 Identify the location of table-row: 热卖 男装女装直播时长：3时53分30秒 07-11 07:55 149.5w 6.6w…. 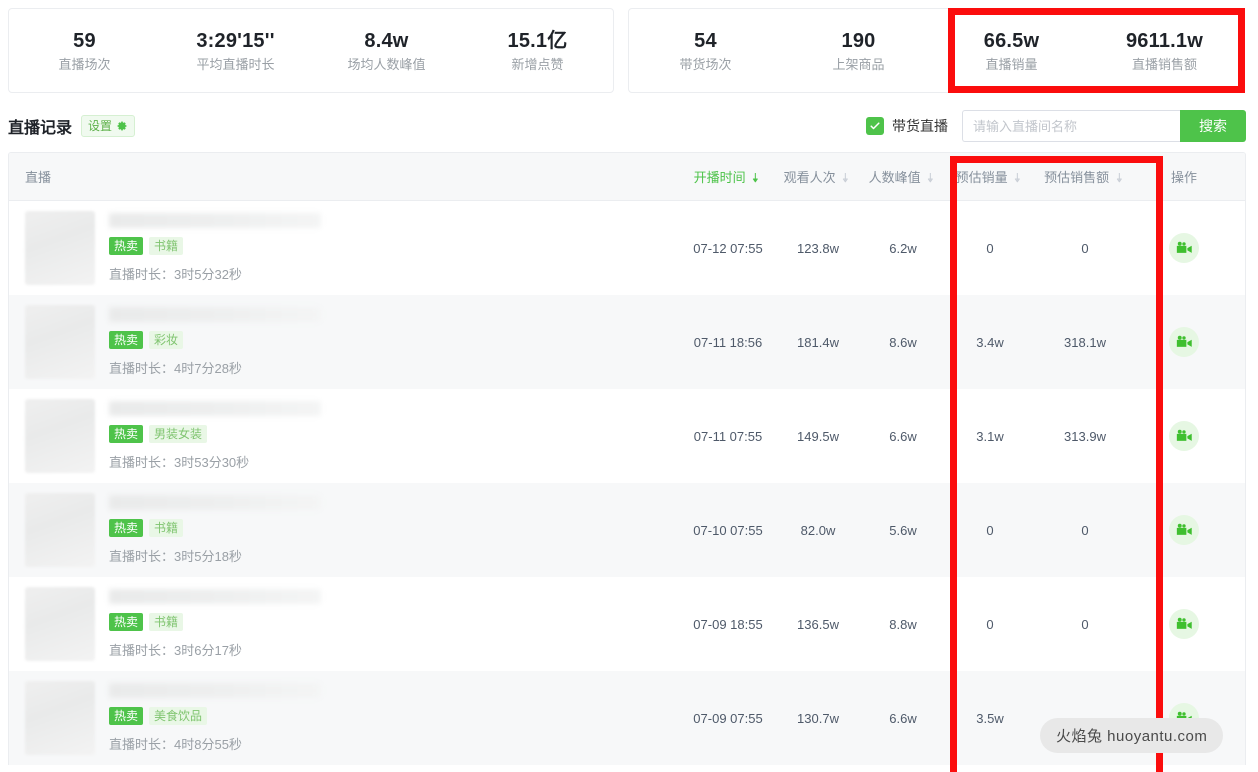
(627, 436).